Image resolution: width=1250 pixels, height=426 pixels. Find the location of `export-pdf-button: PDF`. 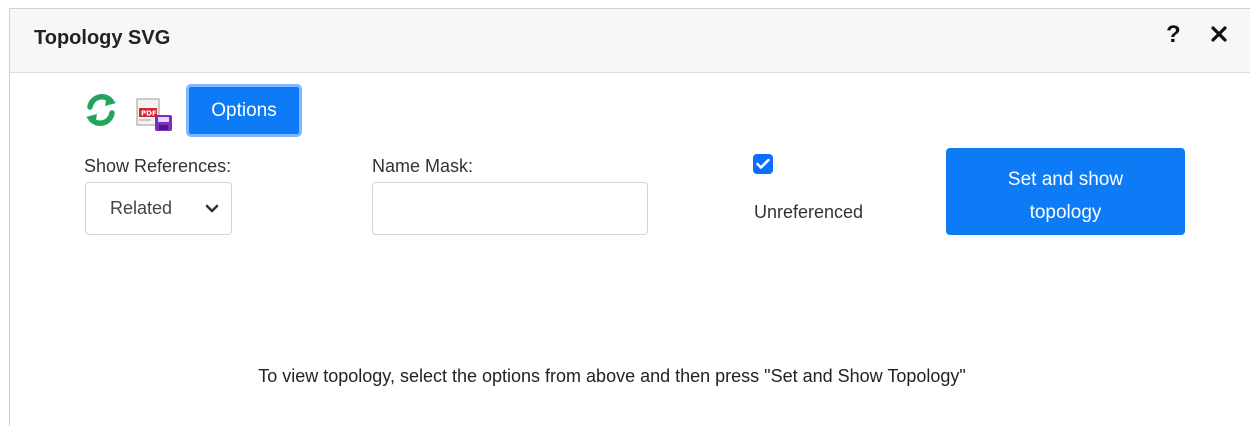

export-pdf-button: PDF is located at coordinates (155, 117).